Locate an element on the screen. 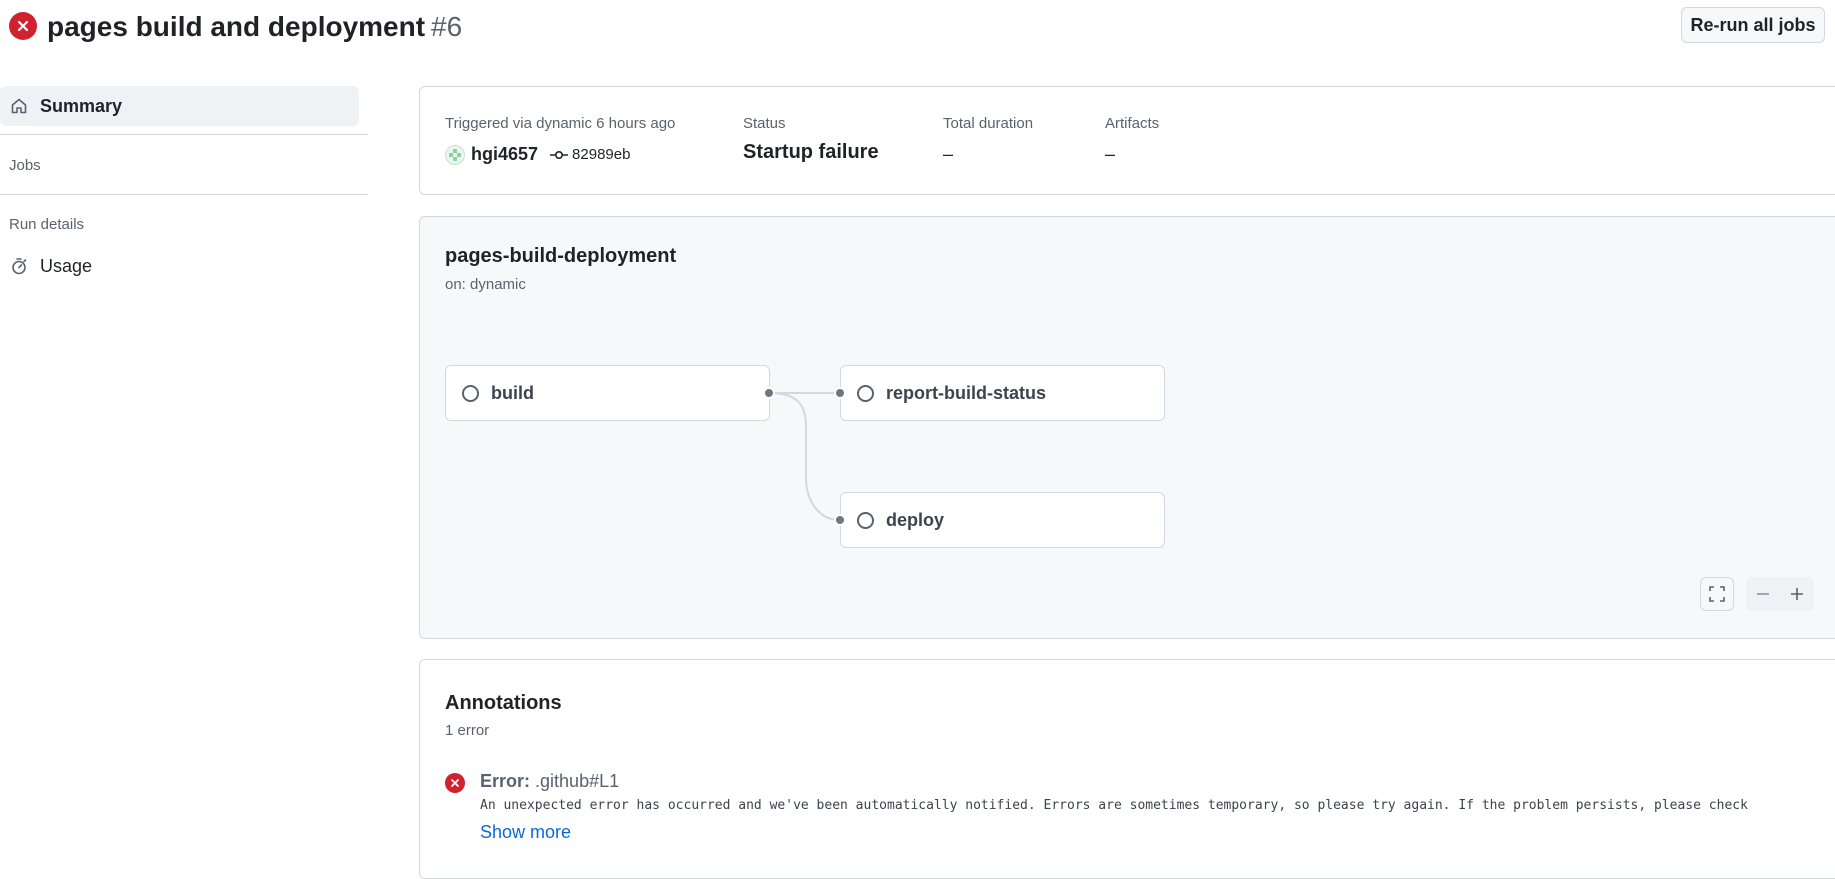 This screenshot has height=879, width=1835. status-label: Status is located at coordinates (764, 123).